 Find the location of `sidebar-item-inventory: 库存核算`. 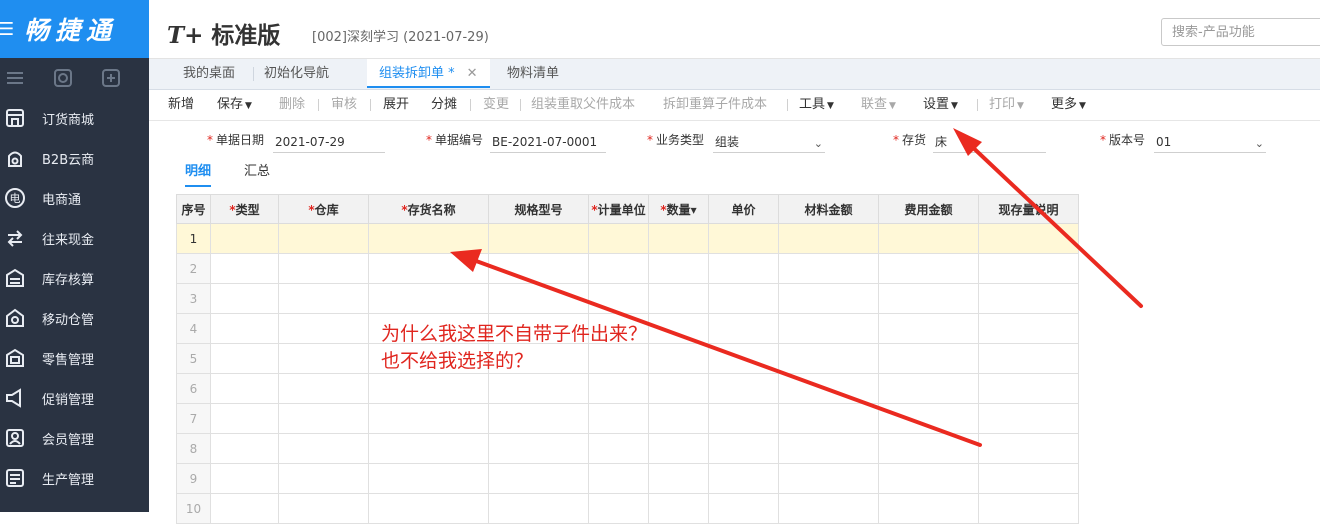

sidebar-item-inventory: 库存核算 is located at coordinates (74, 278).